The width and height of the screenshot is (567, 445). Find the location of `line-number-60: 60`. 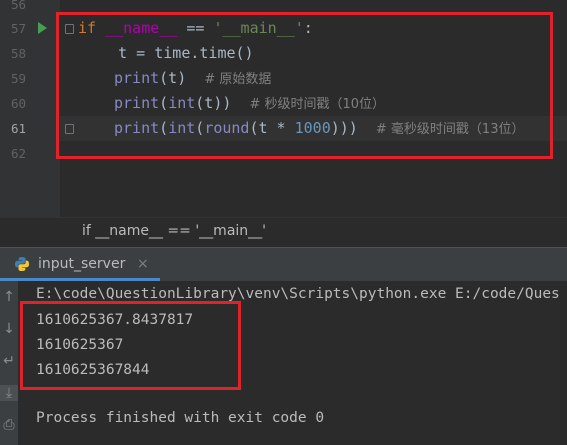

line-number-60: 60 is located at coordinates (18, 103).